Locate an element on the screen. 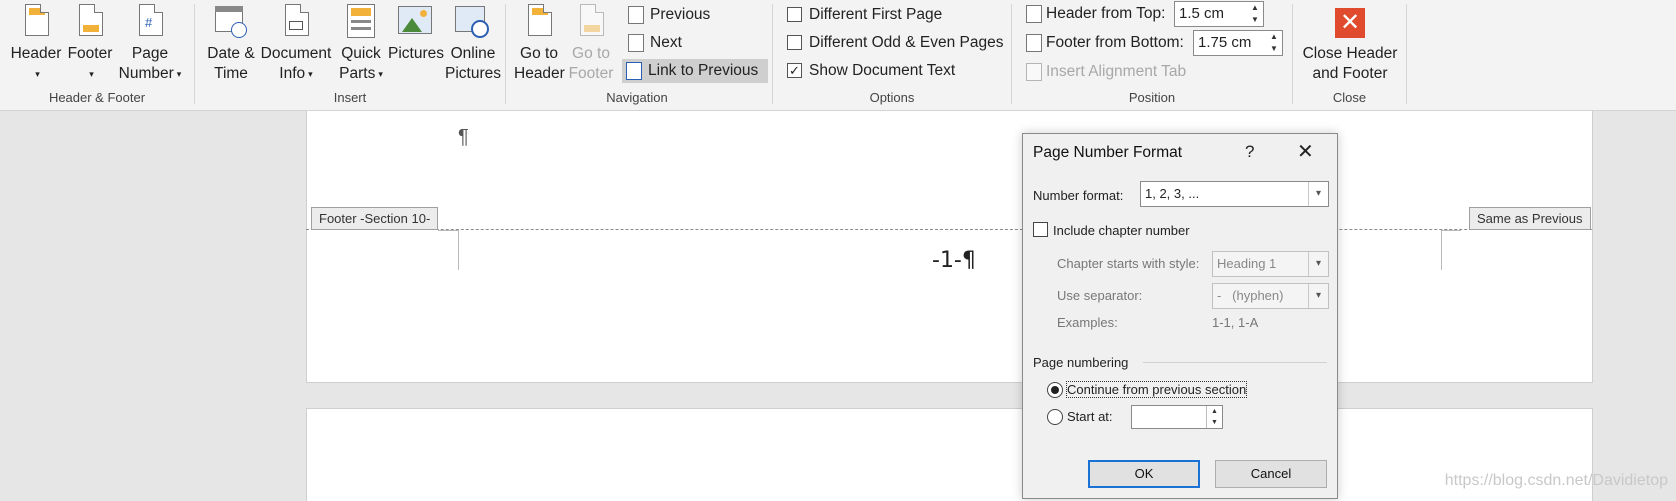  footer-from-bottom-value: 1.75 cm is located at coordinates (1225, 42).